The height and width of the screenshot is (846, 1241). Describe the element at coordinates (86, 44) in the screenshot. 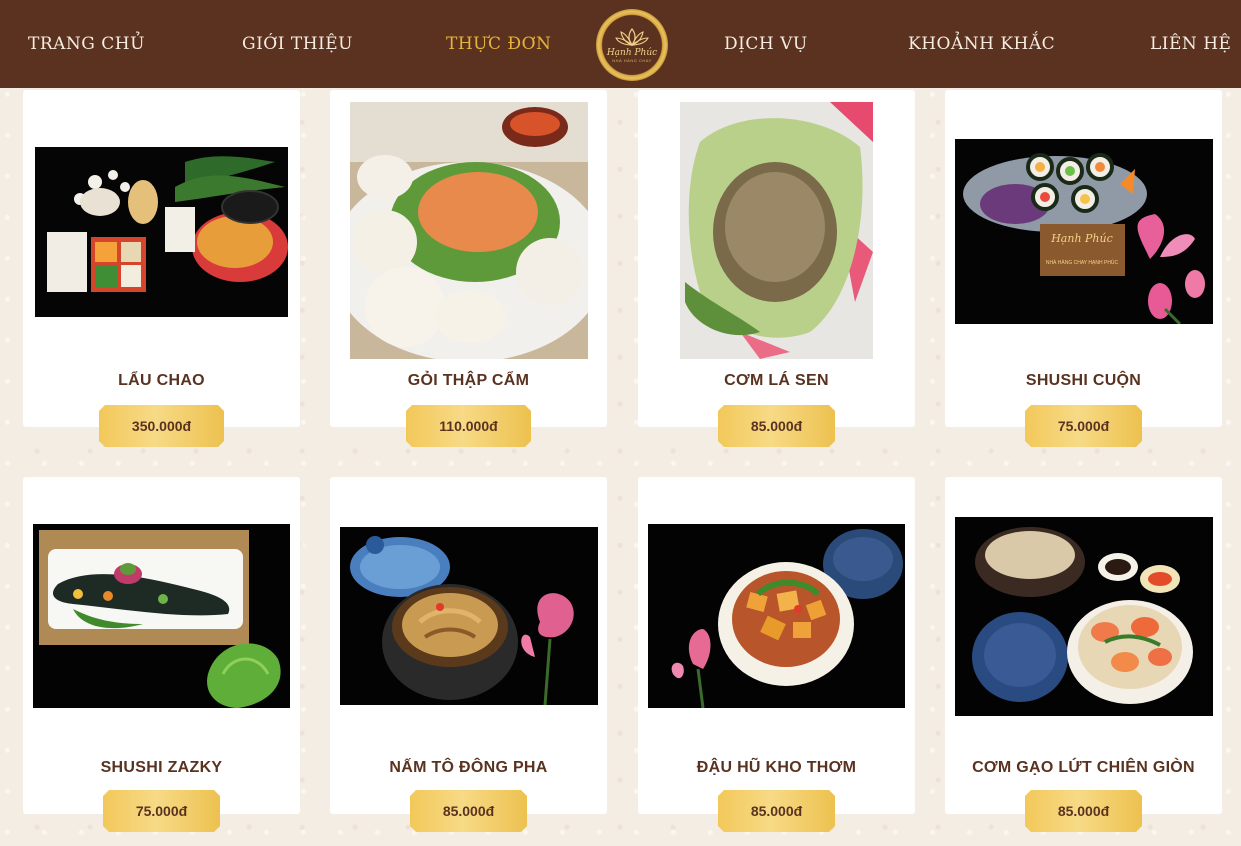

I see `nav-item-home: TRANG CHỦ` at that location.